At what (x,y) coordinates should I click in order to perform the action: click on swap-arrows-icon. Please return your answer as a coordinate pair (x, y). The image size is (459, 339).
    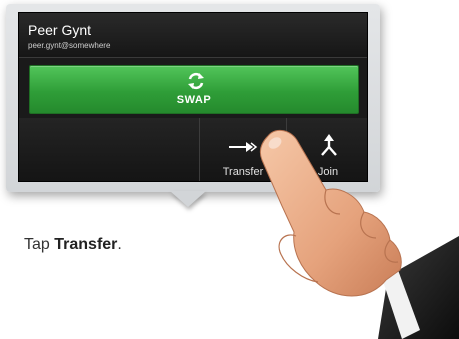
    Looking at the image, I should click on (196, 81).